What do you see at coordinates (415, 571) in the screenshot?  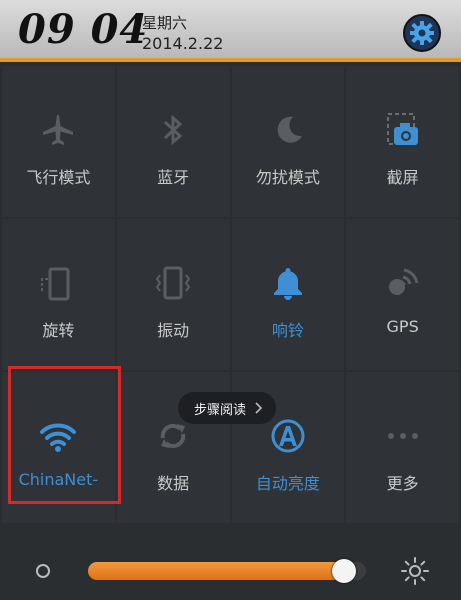 I see `brightness-high-icon` at bounding box center [415, 571].